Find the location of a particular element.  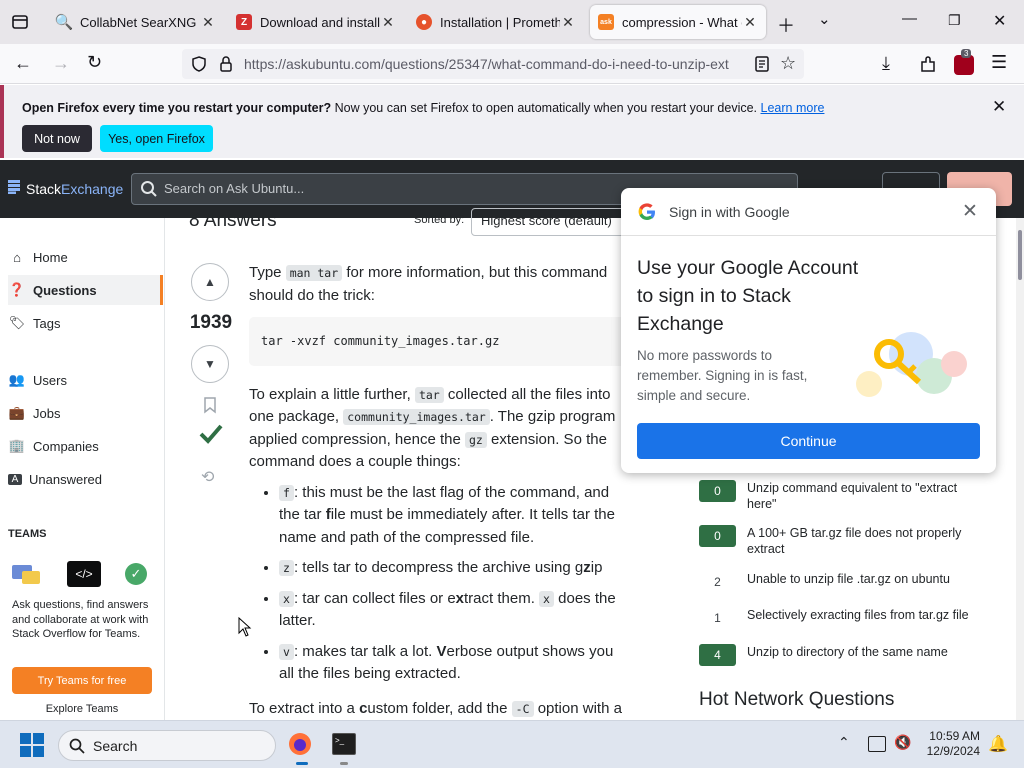

bookmark-icon is located at coordinates (210, 405).